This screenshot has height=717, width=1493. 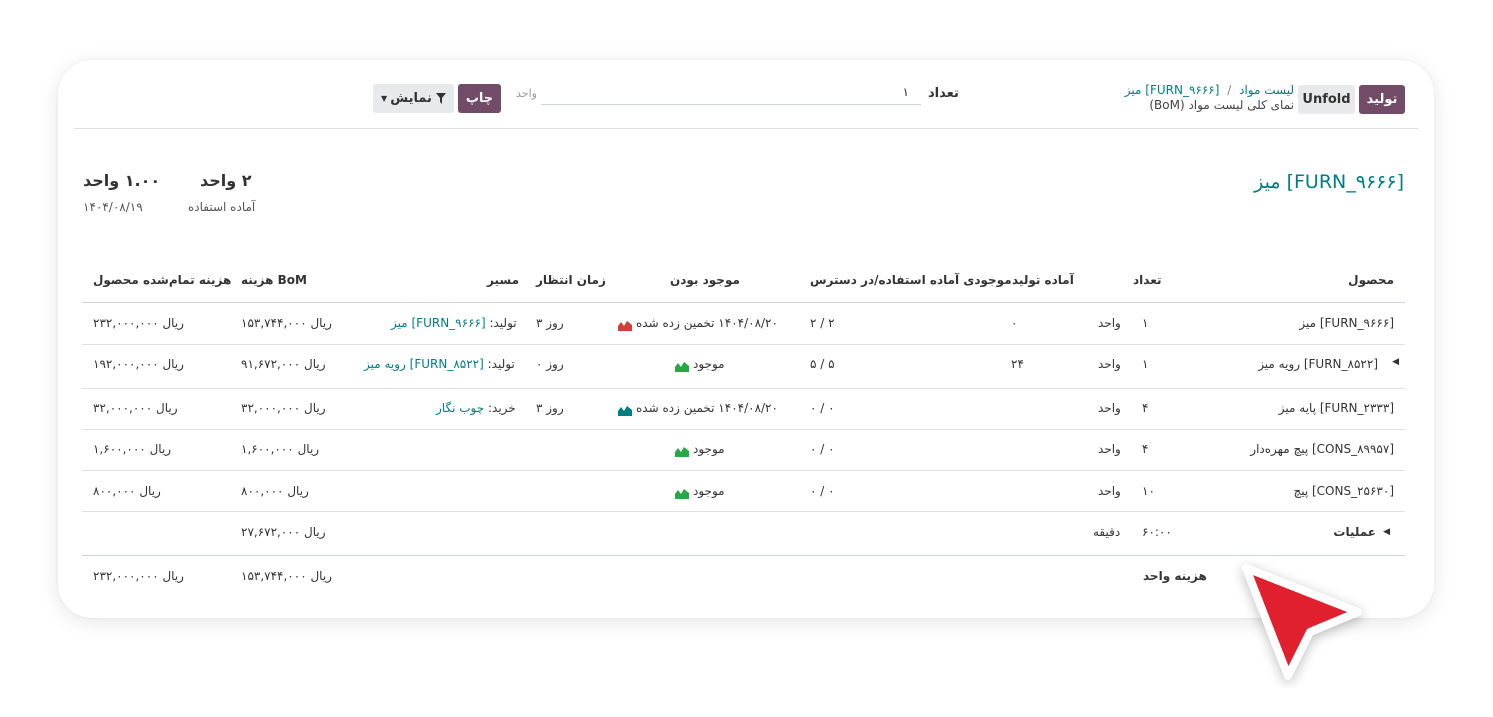 I want to click on breadcrumb-parent-link: لیست مواد, so click(x=1266, y=90).